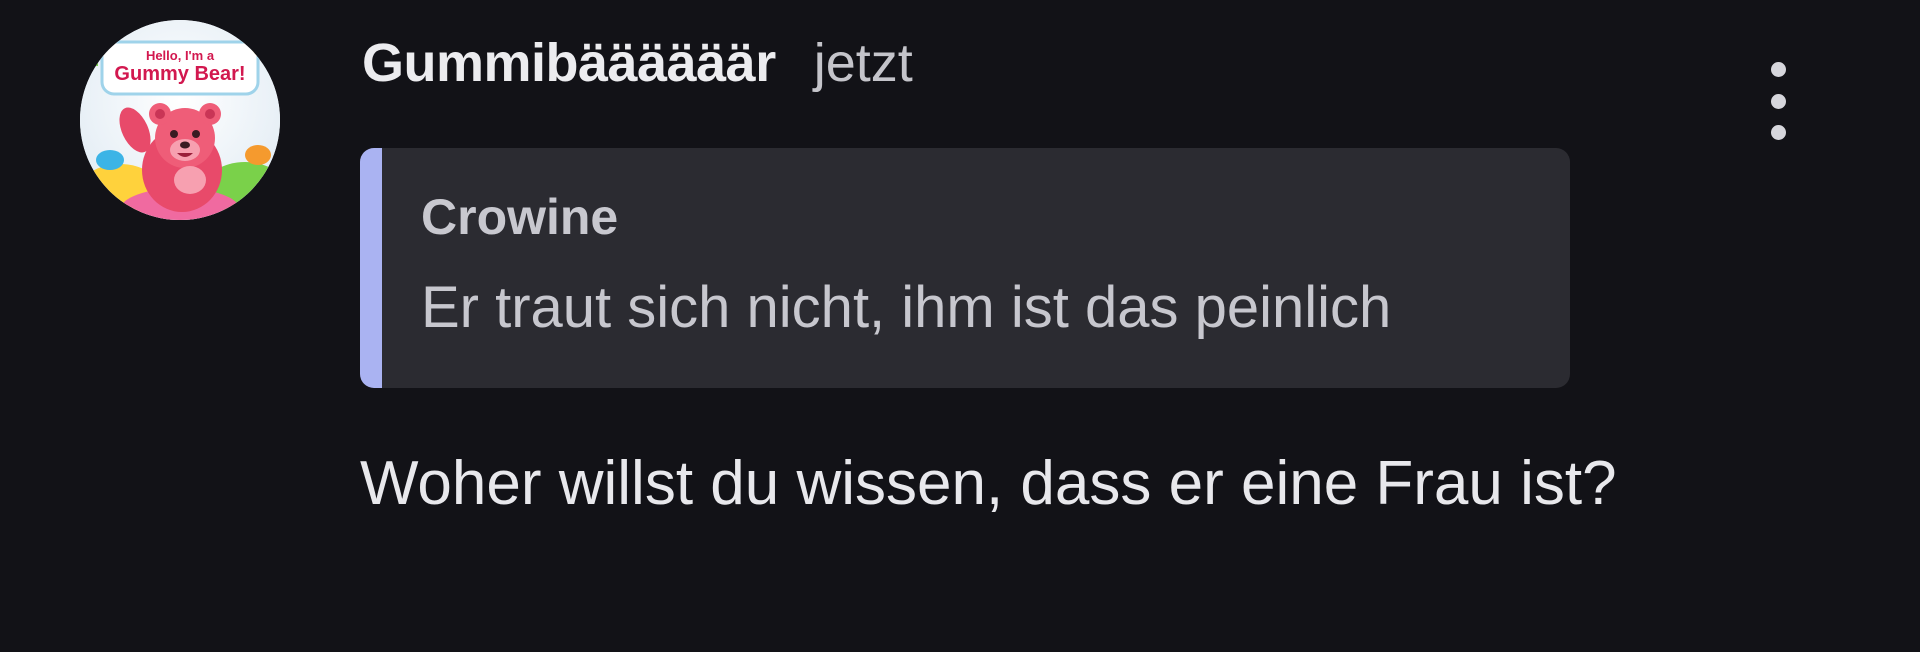 Image resolution: width=1920 pixels, height=652 pixels. I want to click on quote-accent-bar, so click(371, 268).